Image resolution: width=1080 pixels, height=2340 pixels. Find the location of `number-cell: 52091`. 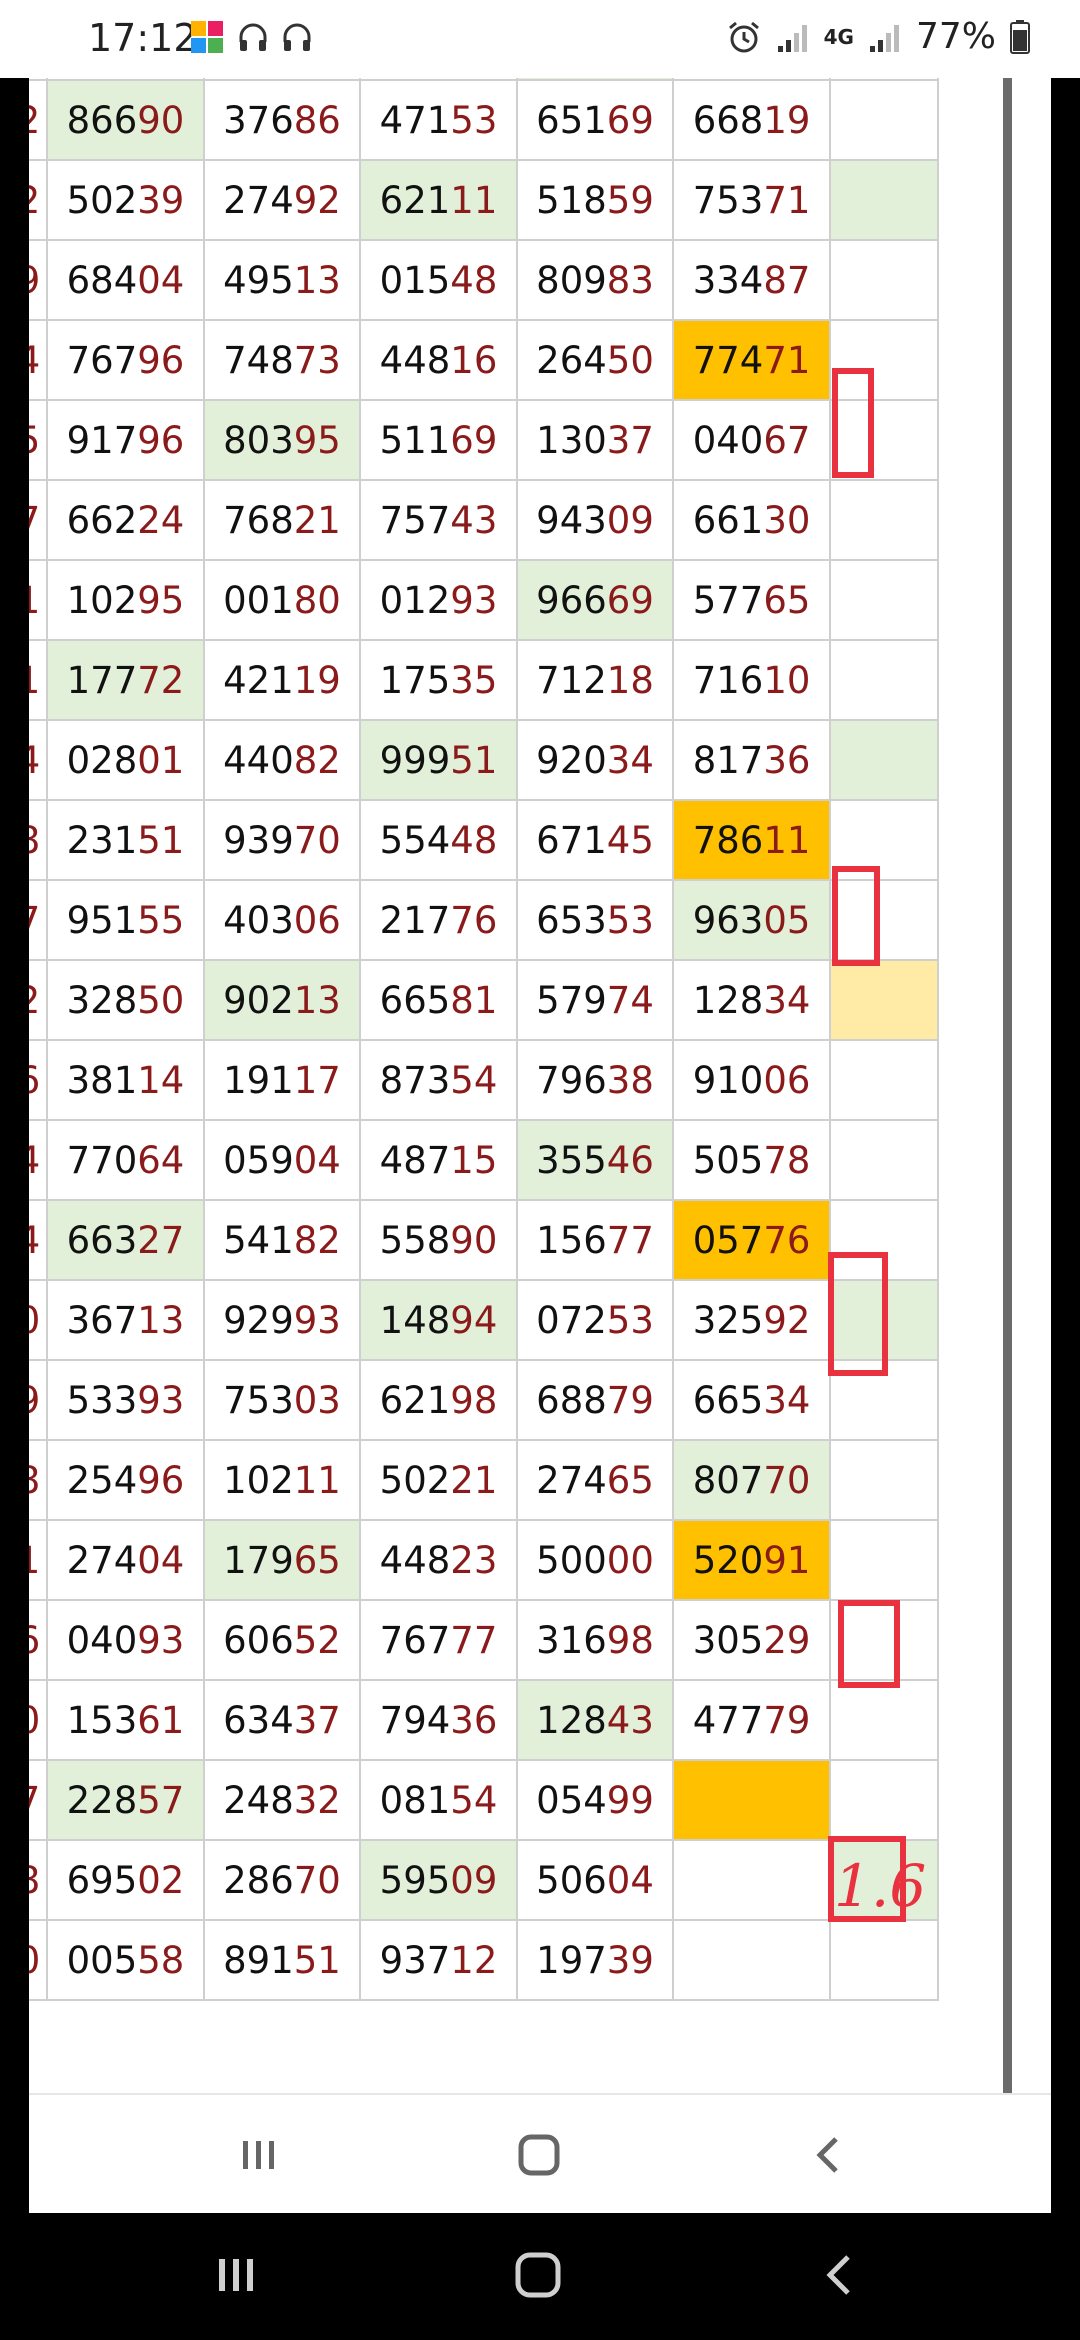

number-cell: 52091 is located at coordinates (751, 1560).